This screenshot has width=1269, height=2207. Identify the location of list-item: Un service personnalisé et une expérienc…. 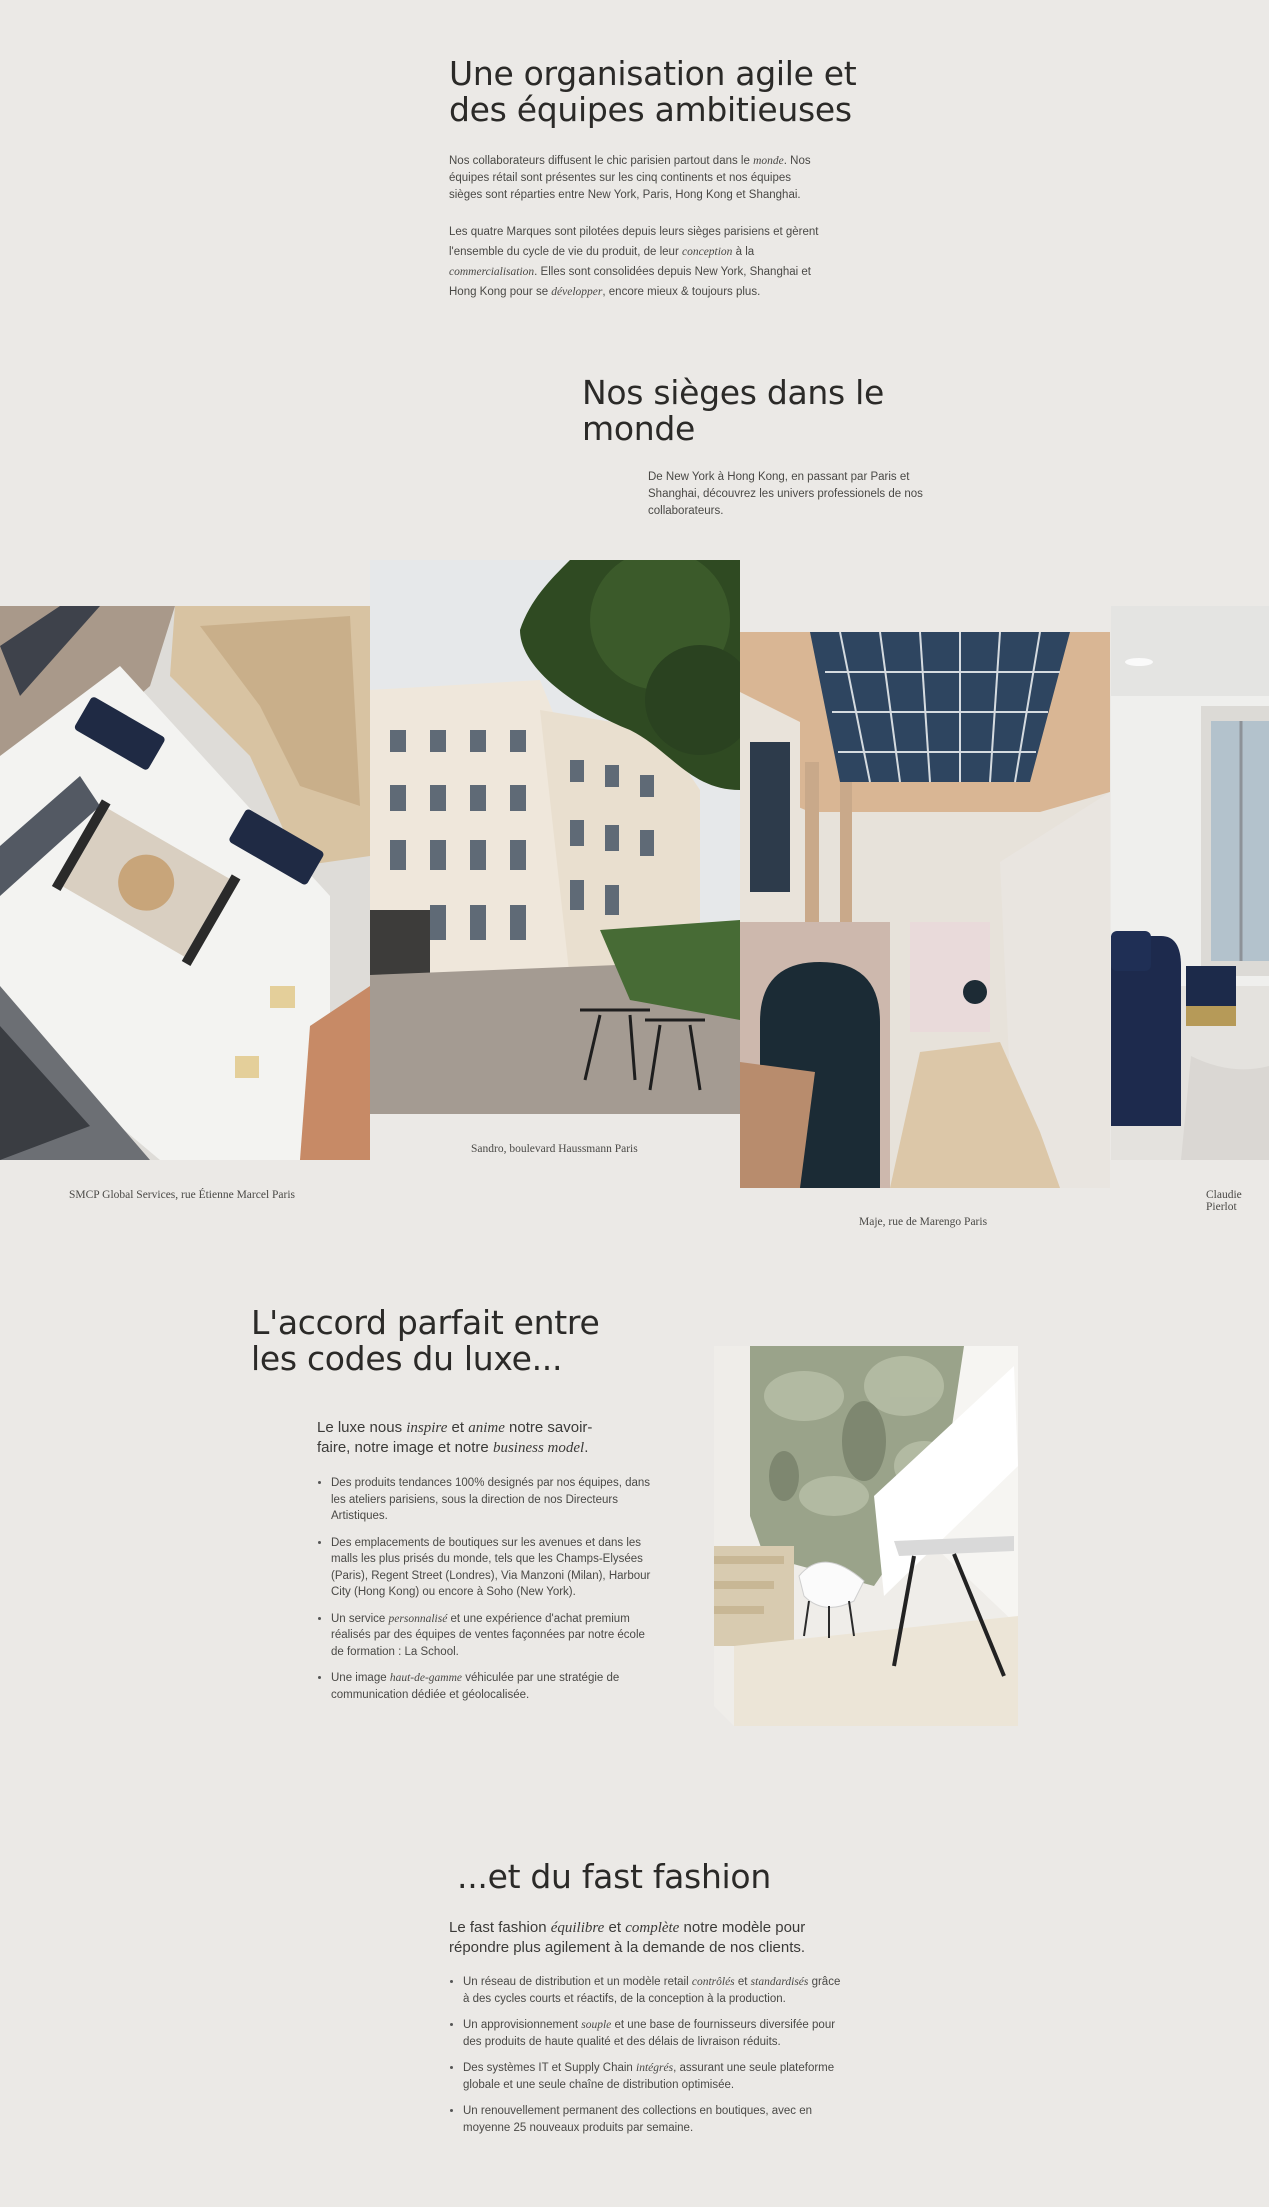
(491, 1636).